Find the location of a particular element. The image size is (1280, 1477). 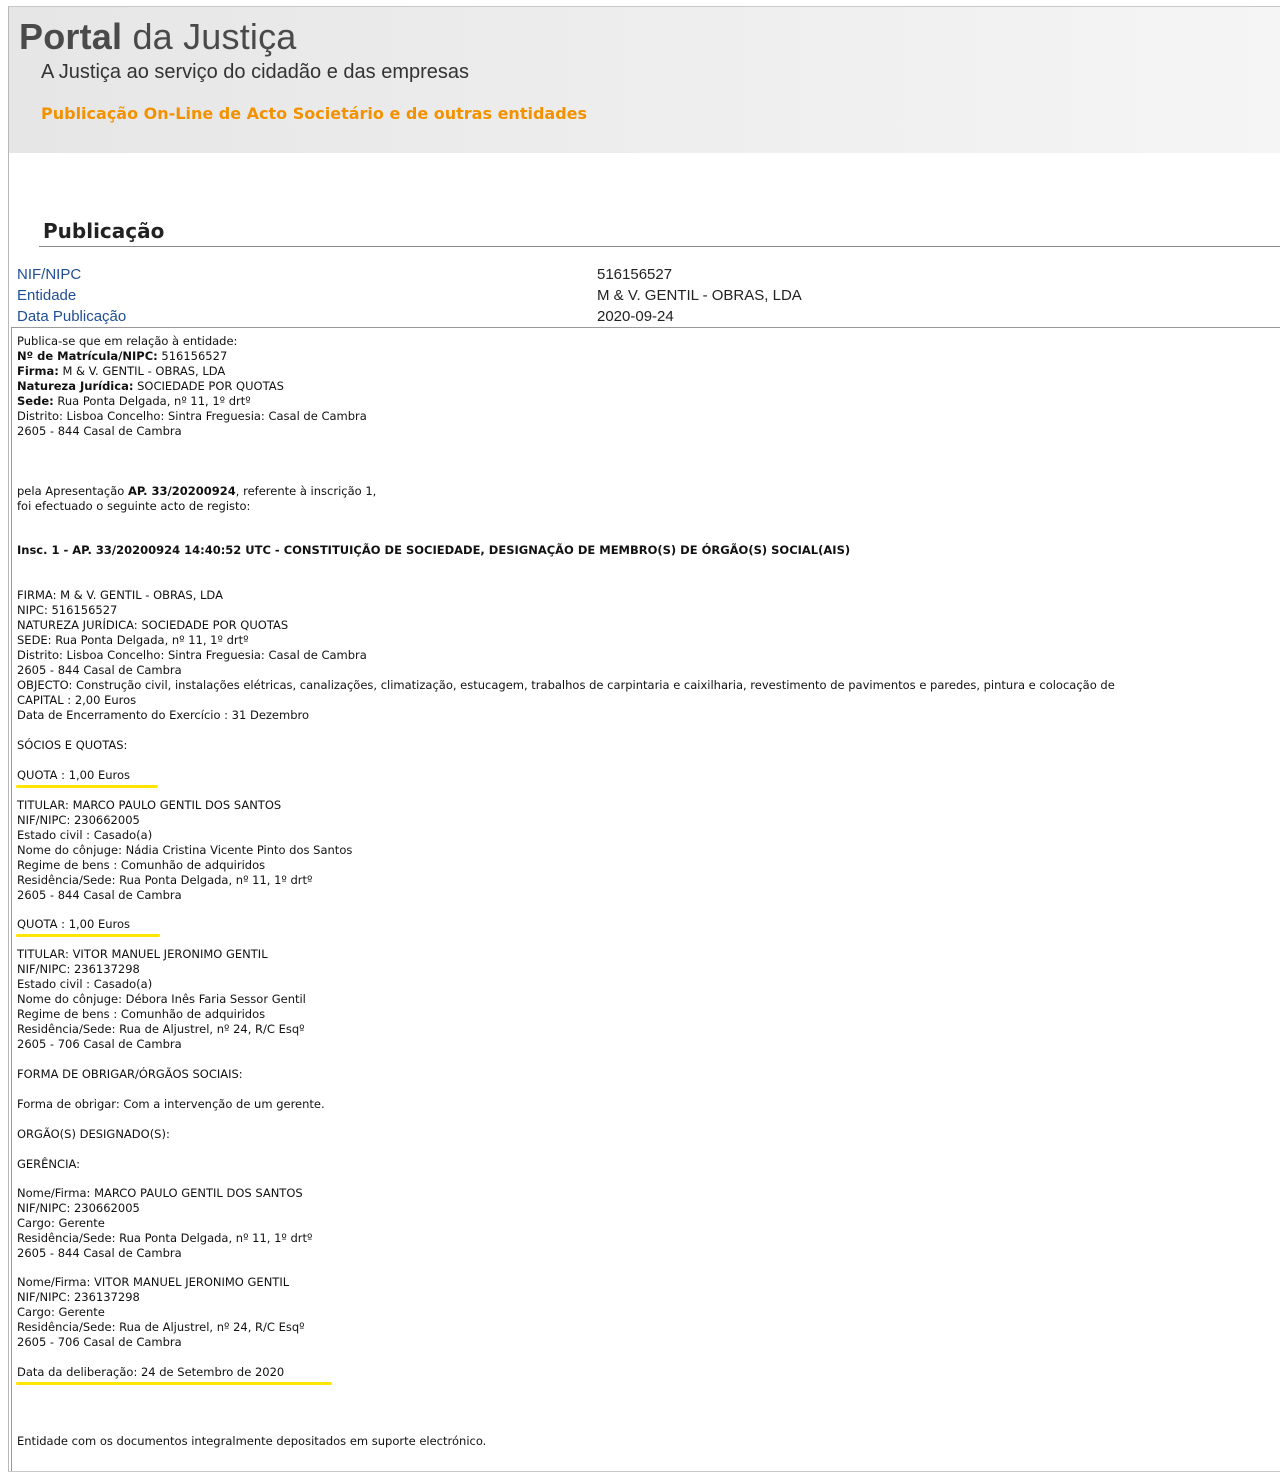

meta-row-data-publicacao: Data Publicação 2020-09-24 is located at coordinates (647, 318).